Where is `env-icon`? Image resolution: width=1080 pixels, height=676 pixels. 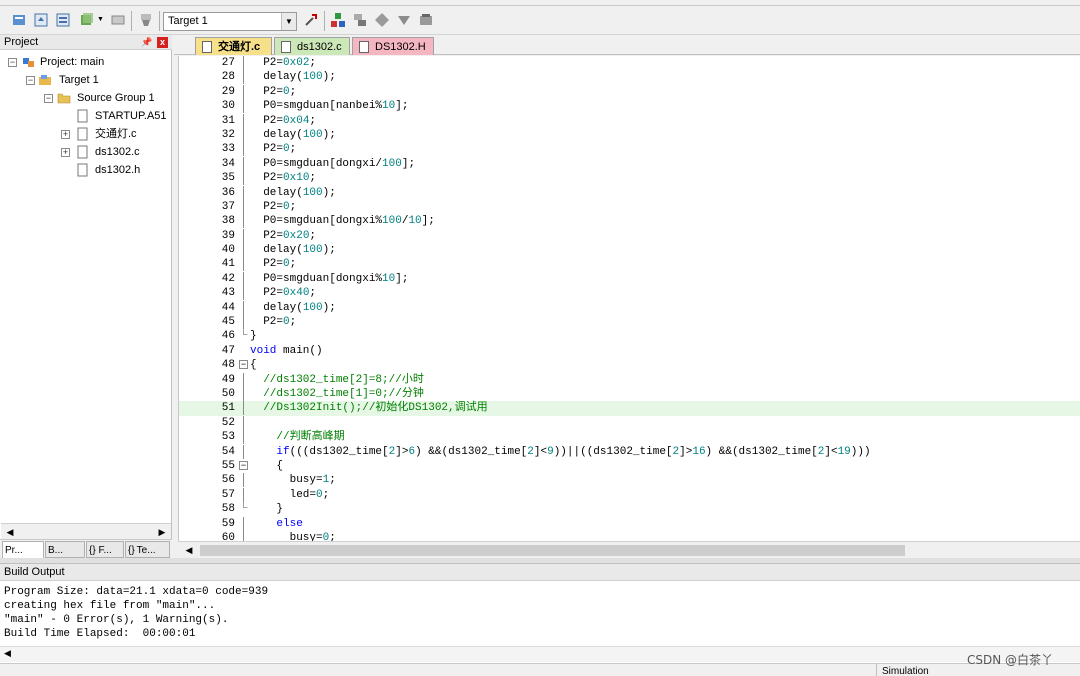 env-icon is located at coordinates (404, 20).